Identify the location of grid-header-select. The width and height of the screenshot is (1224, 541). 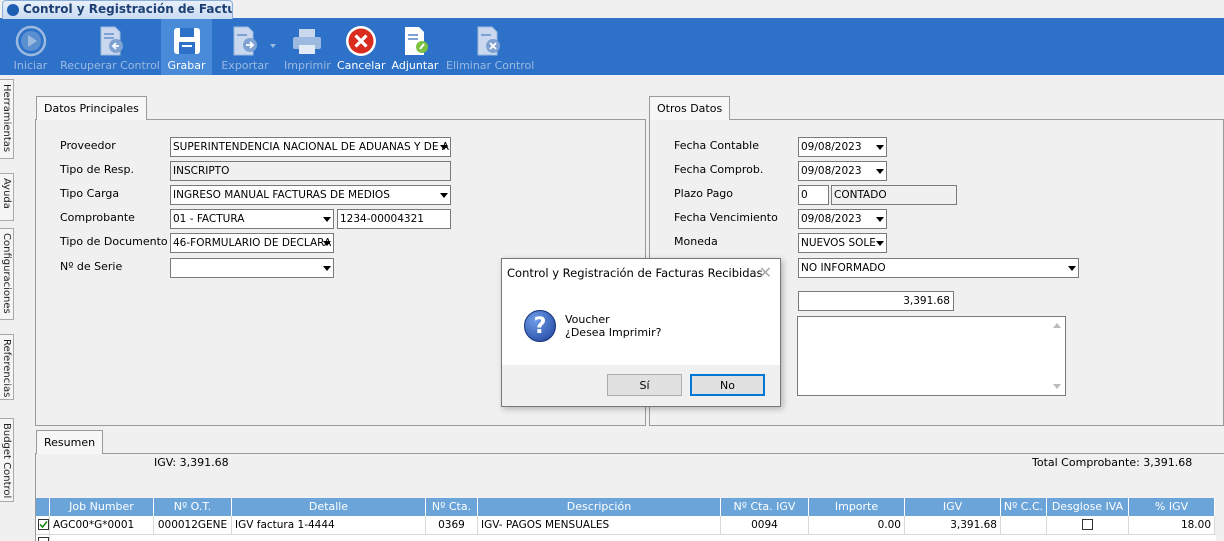
(43, 507).